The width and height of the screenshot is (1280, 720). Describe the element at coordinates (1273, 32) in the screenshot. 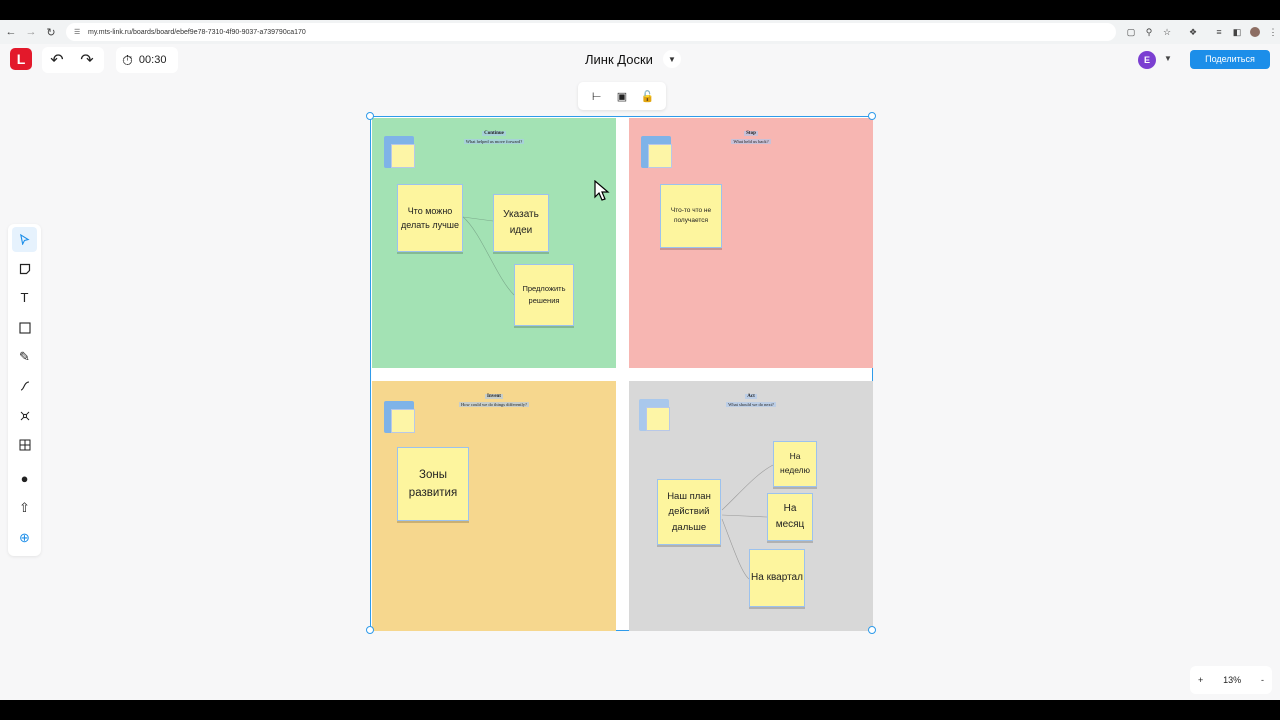

I see `browser-menu-icon: ⋮` at that location.